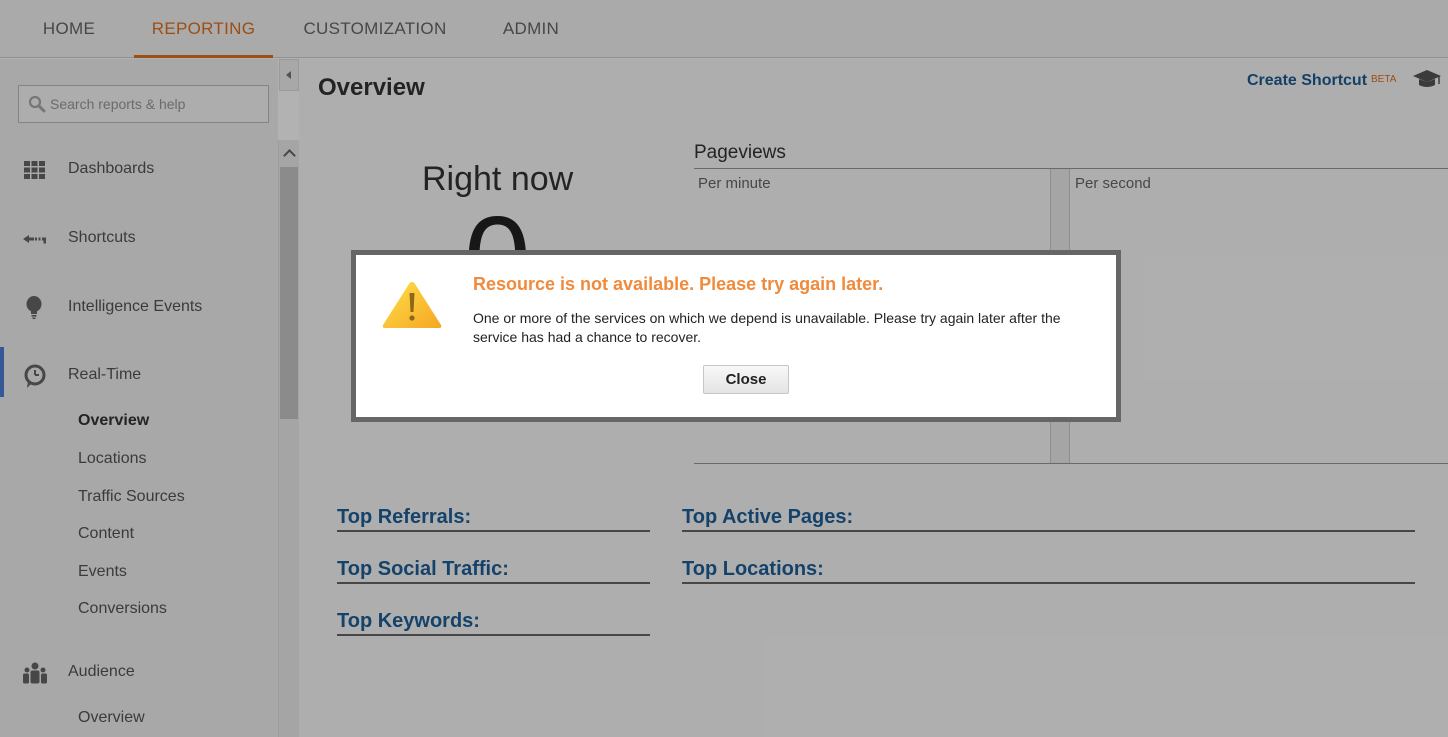 This screenshot has height=737, width=1448. What do you see at coordinates (746, 379) in the screenshot?
I see `close-button: Close` at bounding box center [746, 379].